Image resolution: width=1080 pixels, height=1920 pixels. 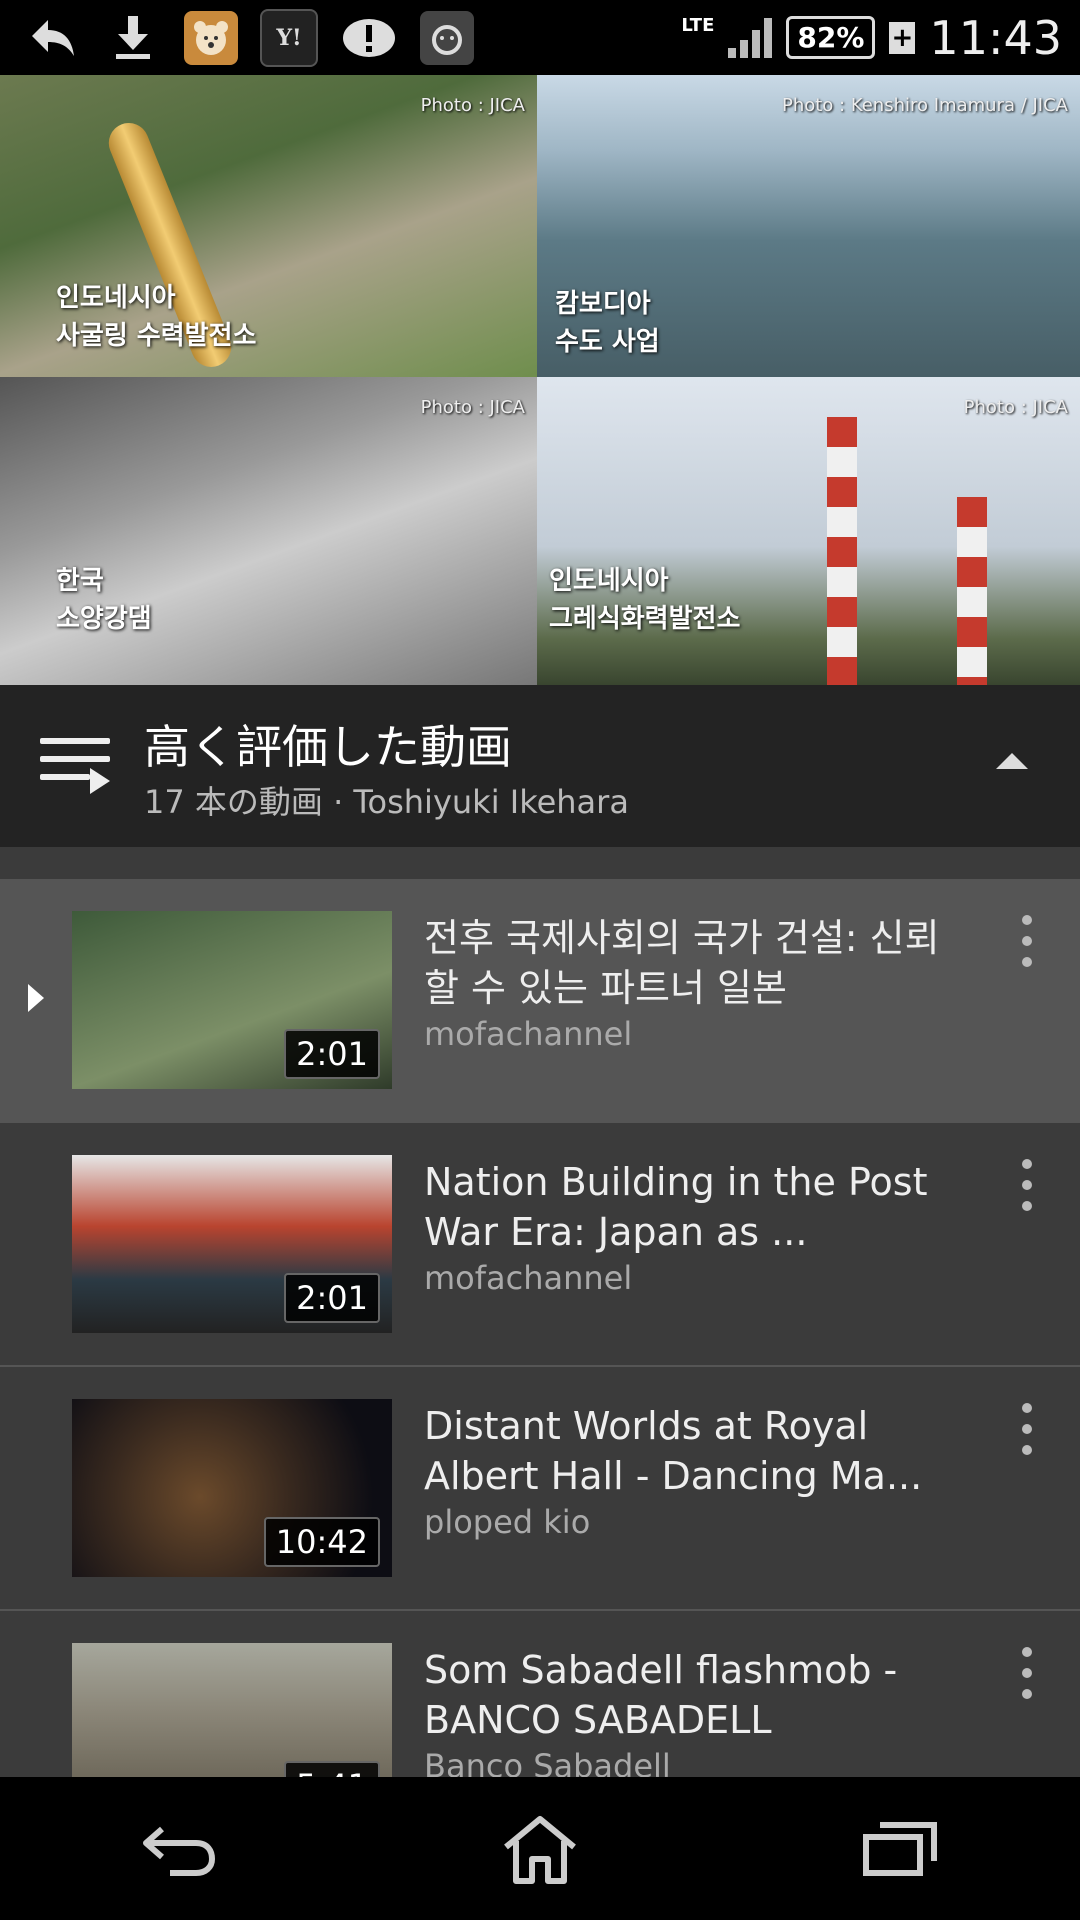 I want to click on video-tile: Photo : JICA 인도네시아 그레식화력발전소, so click(x=808, y=531).